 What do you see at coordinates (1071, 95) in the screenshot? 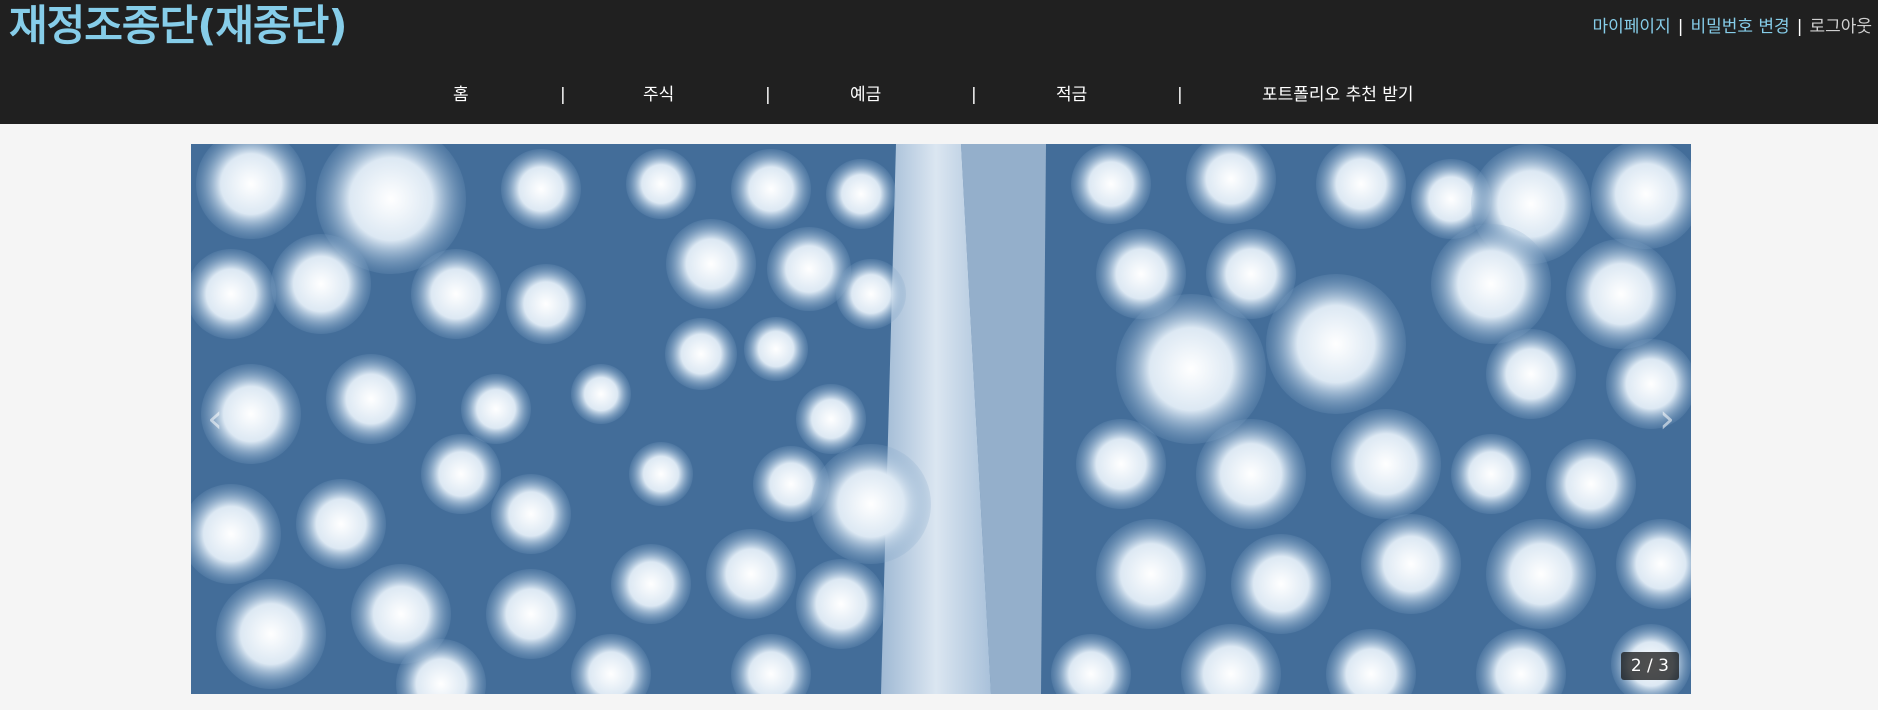
I see `nav-savings: 적금` at bounding box center [1071, 95].